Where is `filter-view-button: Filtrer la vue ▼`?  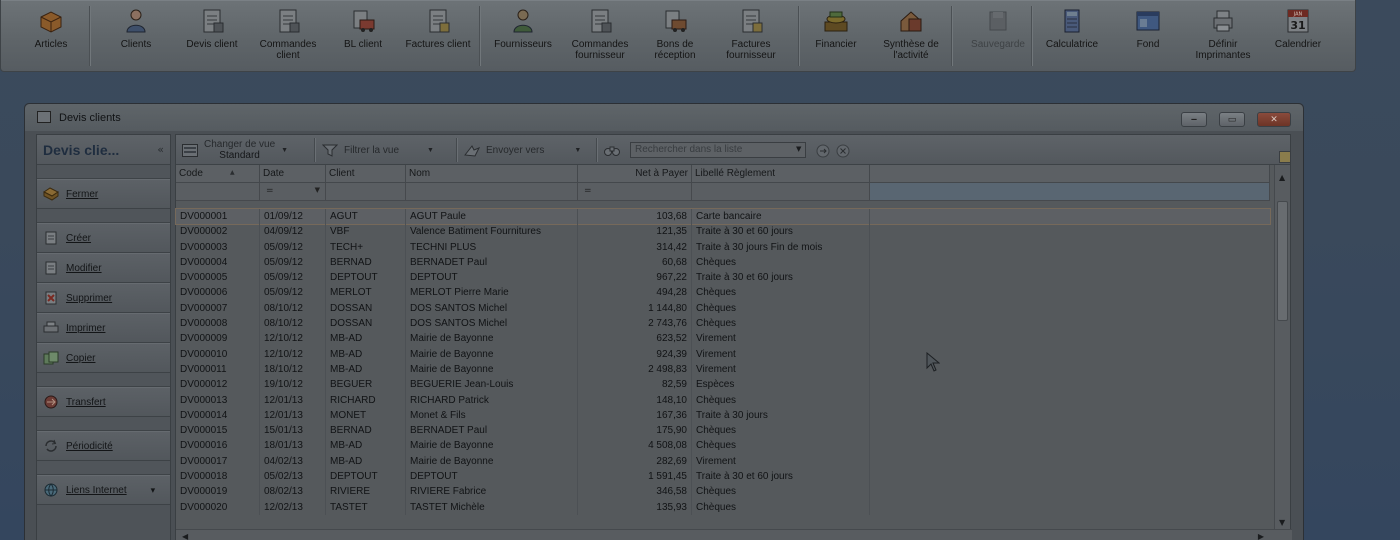
filter-view-button: Filtrer la vue ▼ is located at coordinates (378, 150).